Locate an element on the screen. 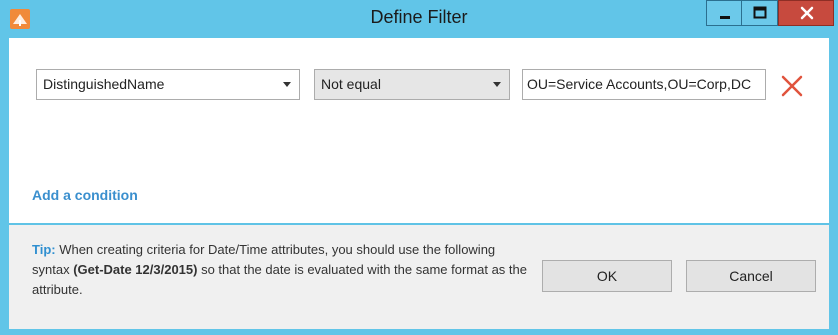 The image size is (838, 335). close-button is located at coordinates (806, 13).